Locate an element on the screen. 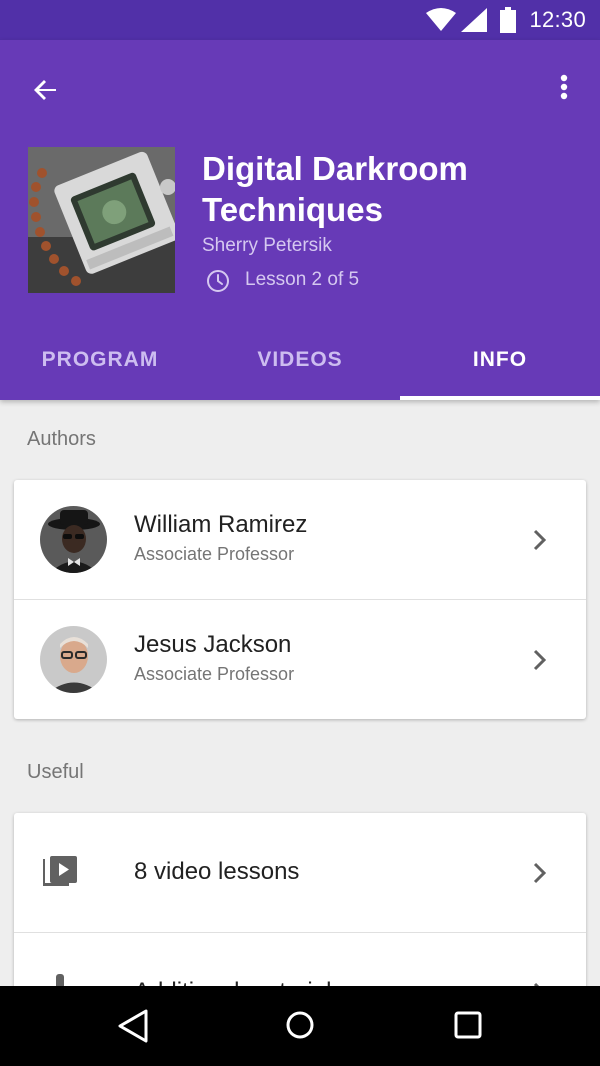 This screenshot has width=600, height=1066. clock-icon is located at coordinates (218, 281).